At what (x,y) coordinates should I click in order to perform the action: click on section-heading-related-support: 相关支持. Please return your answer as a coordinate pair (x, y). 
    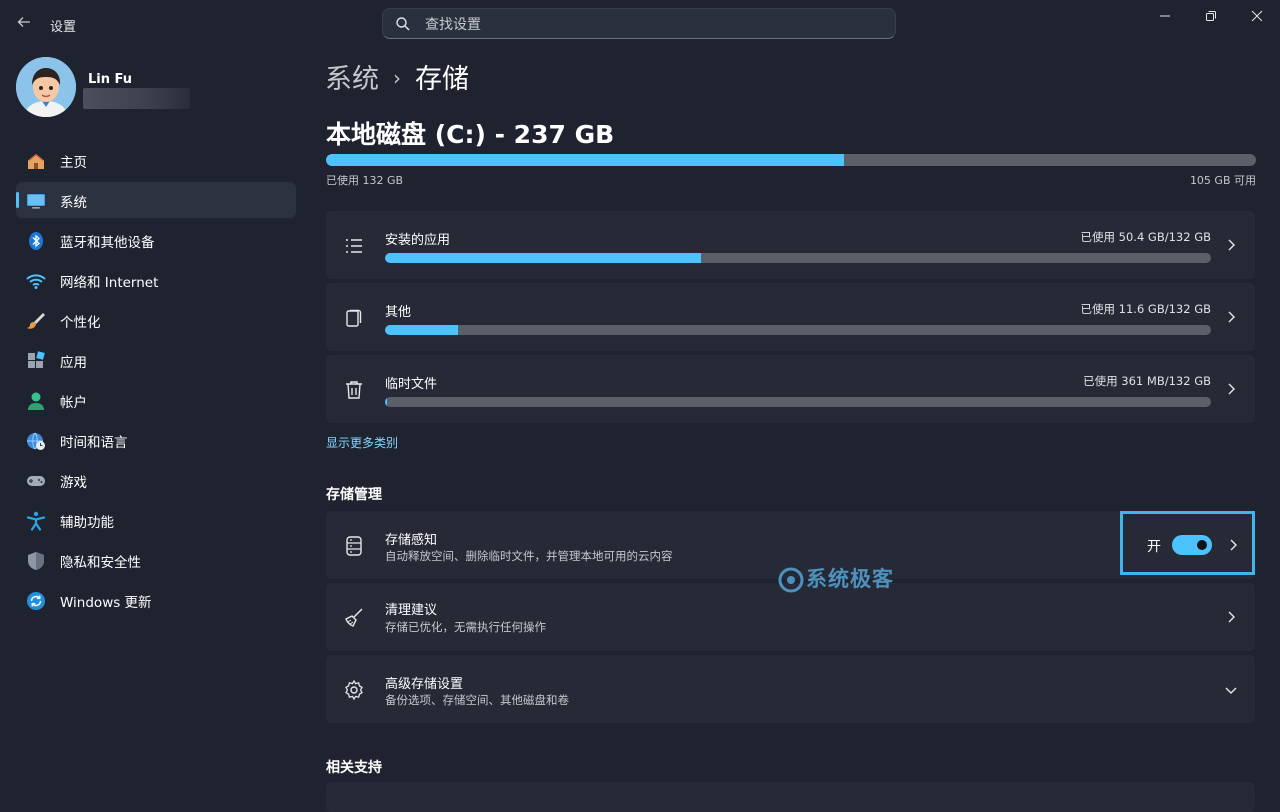
    Looking at the image, I should click on (354, 768).